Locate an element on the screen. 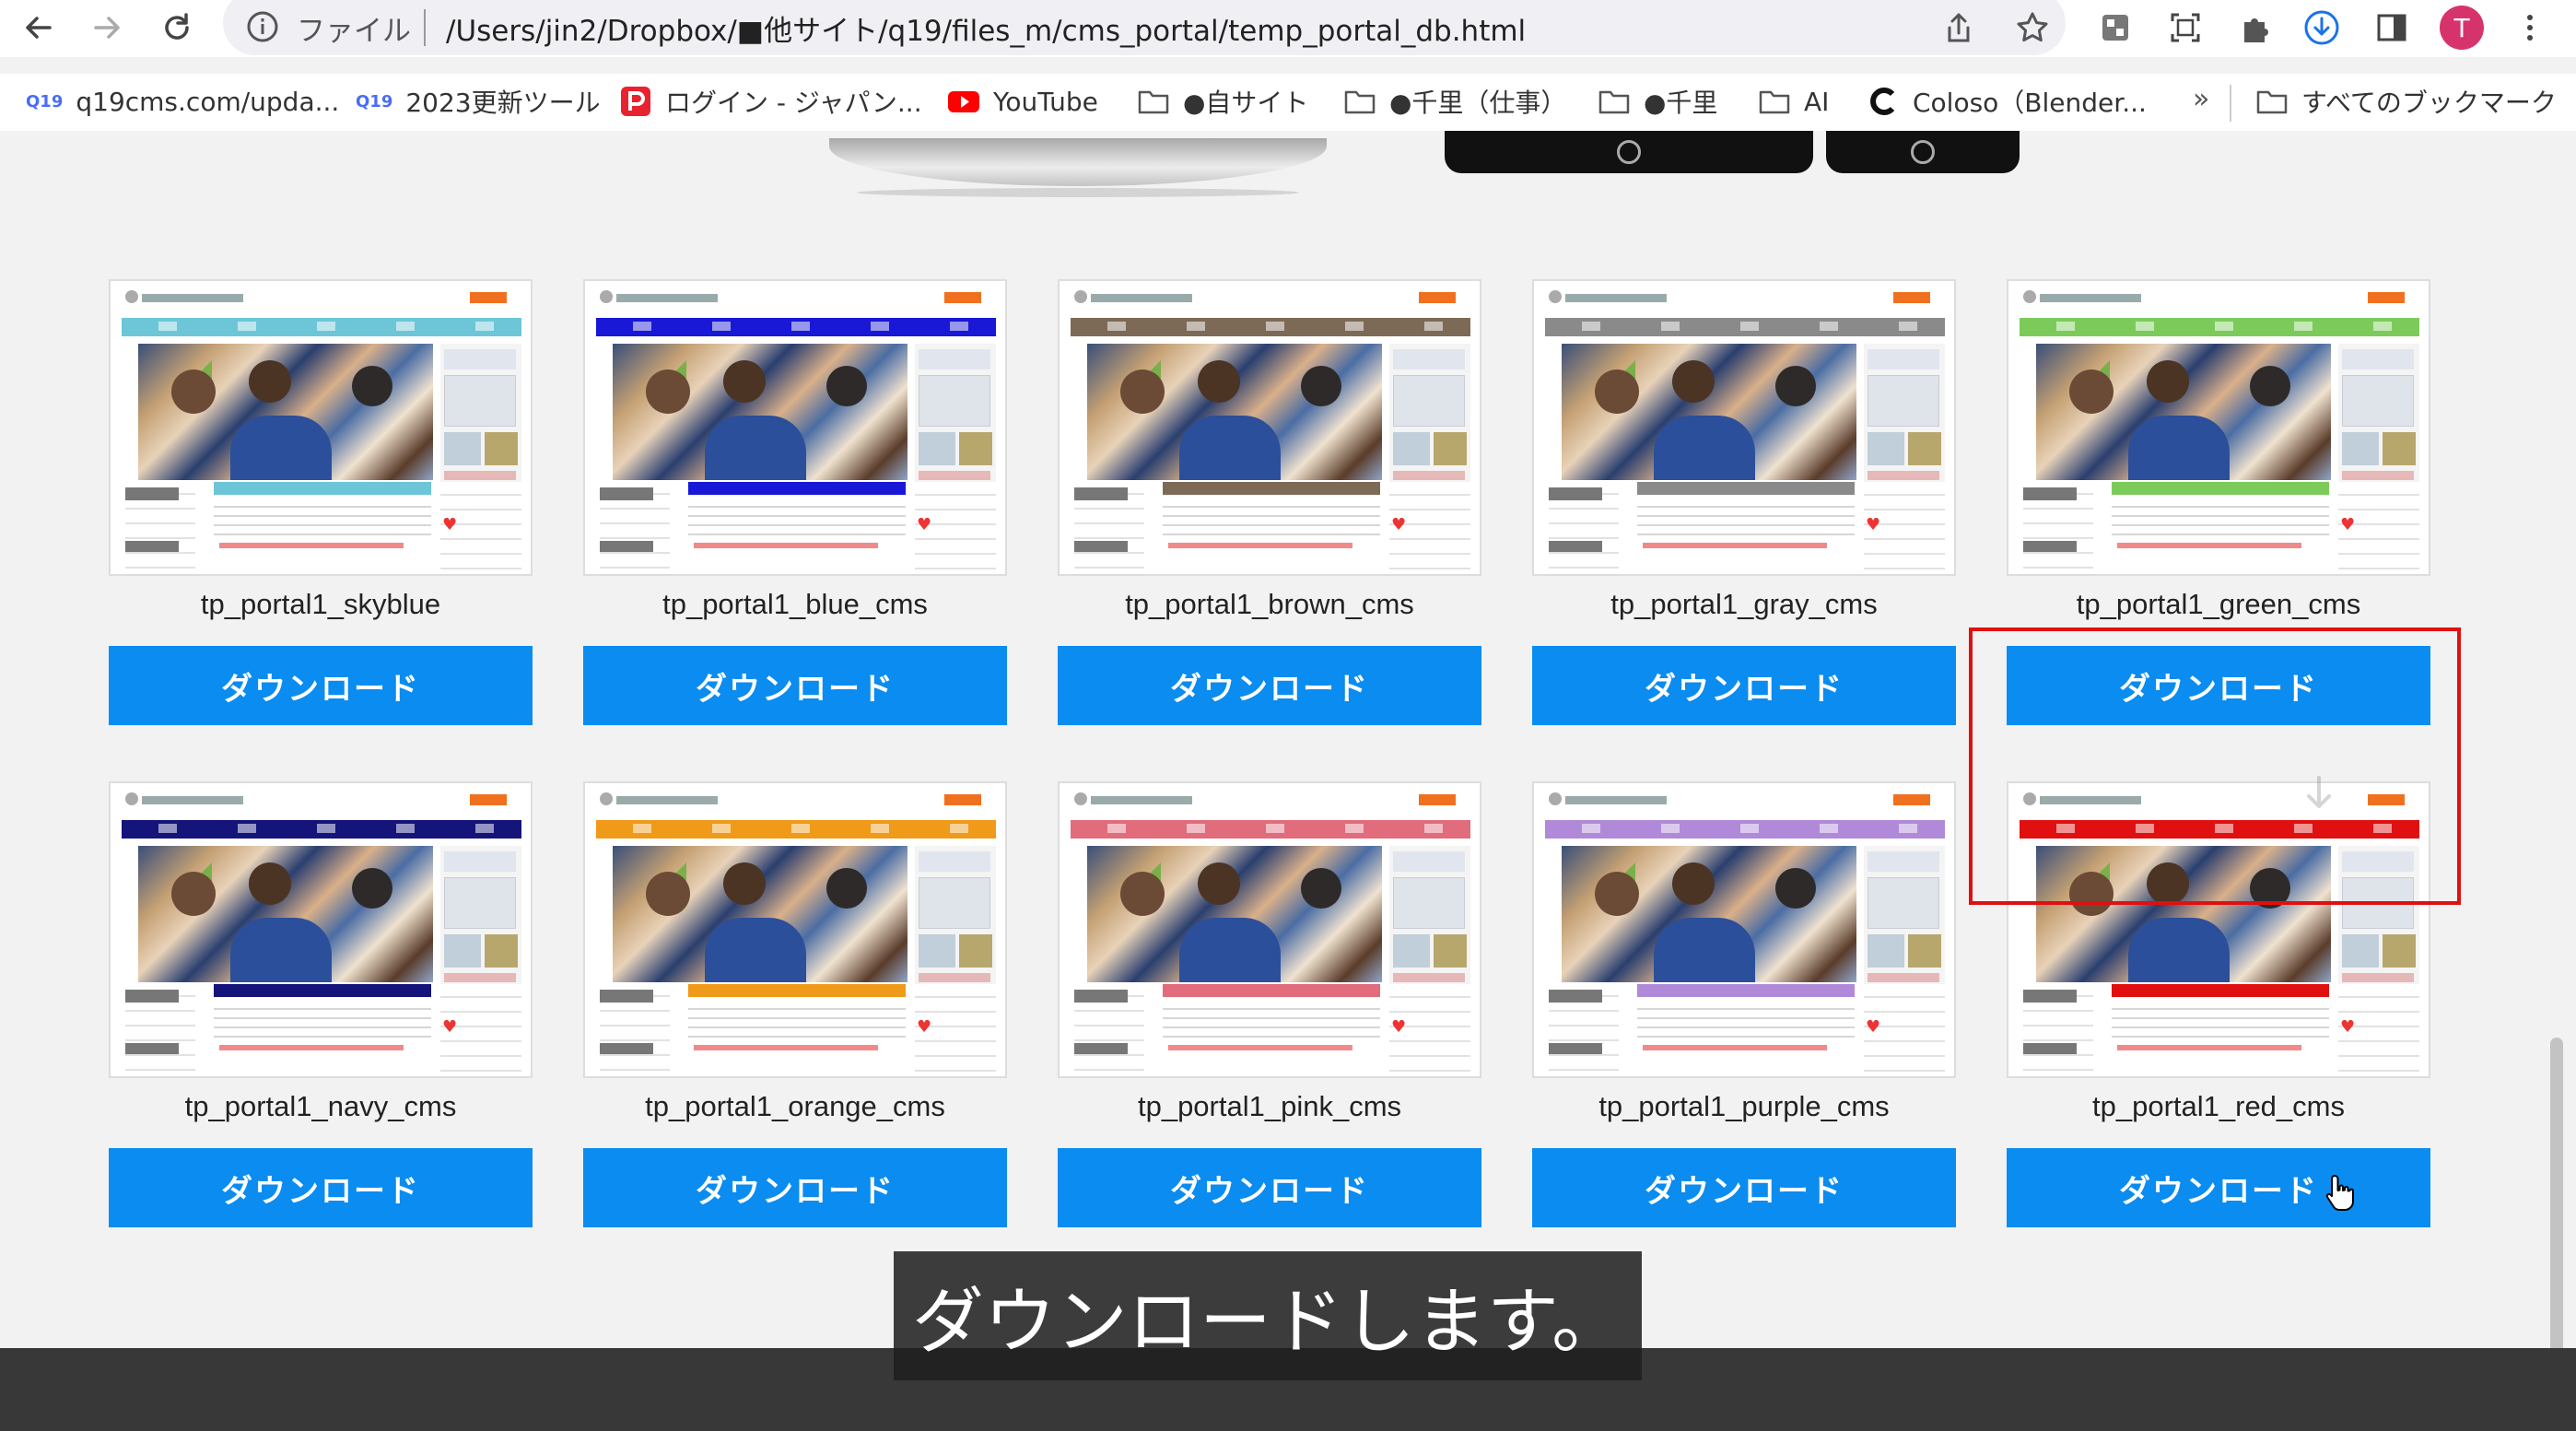  info-icon is located at coordinates (262, 26).